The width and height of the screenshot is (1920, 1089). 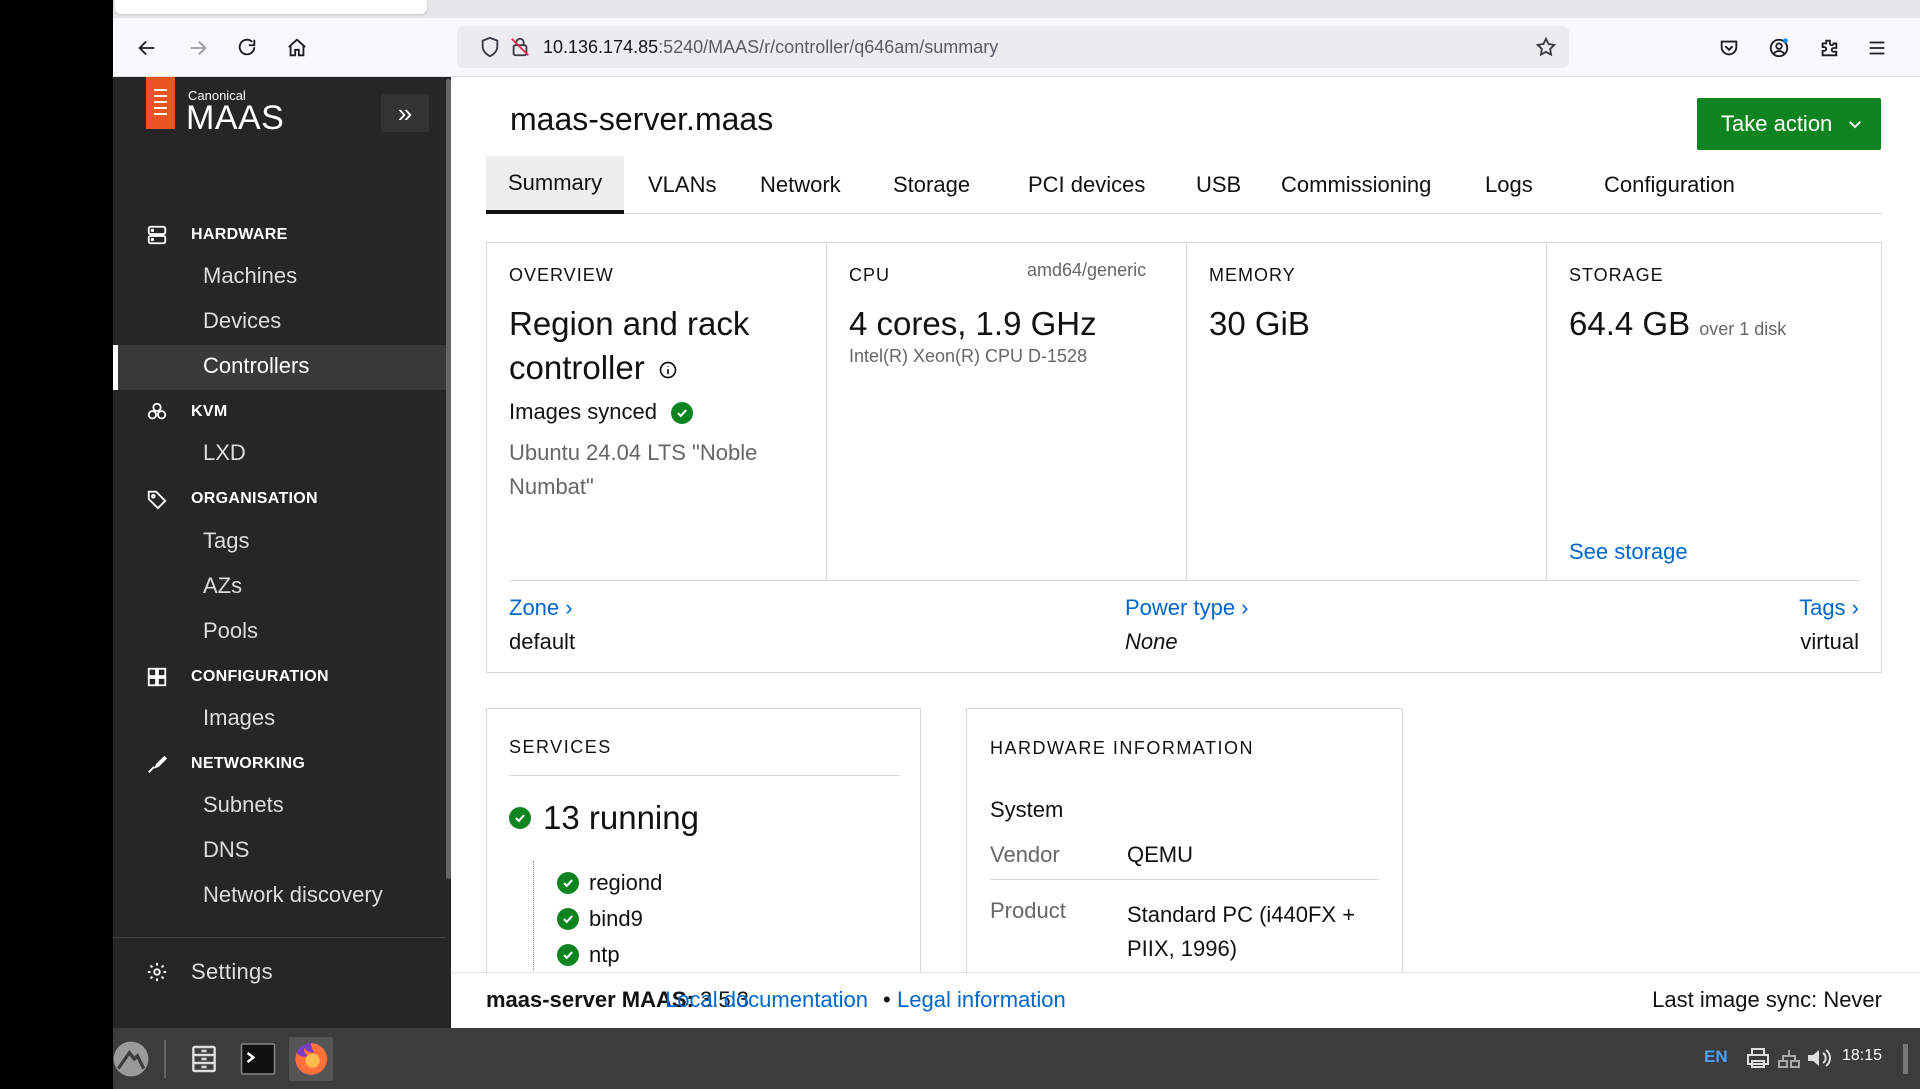 What do you see at coordinates (642, 119) in the screenshot?
I see `page-title: maas-server.maas` at bounding box center [642, 119].